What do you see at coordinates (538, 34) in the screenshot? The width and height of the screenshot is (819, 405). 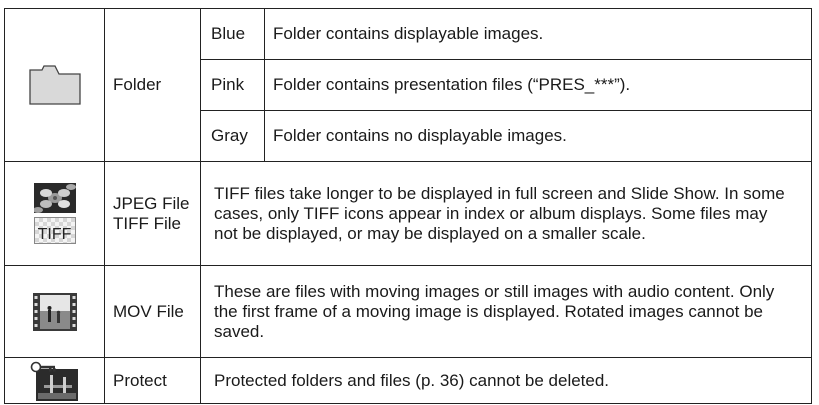 I see `folder-blue-description: Folder contains displayable images.` at bounding box center [538, 34].